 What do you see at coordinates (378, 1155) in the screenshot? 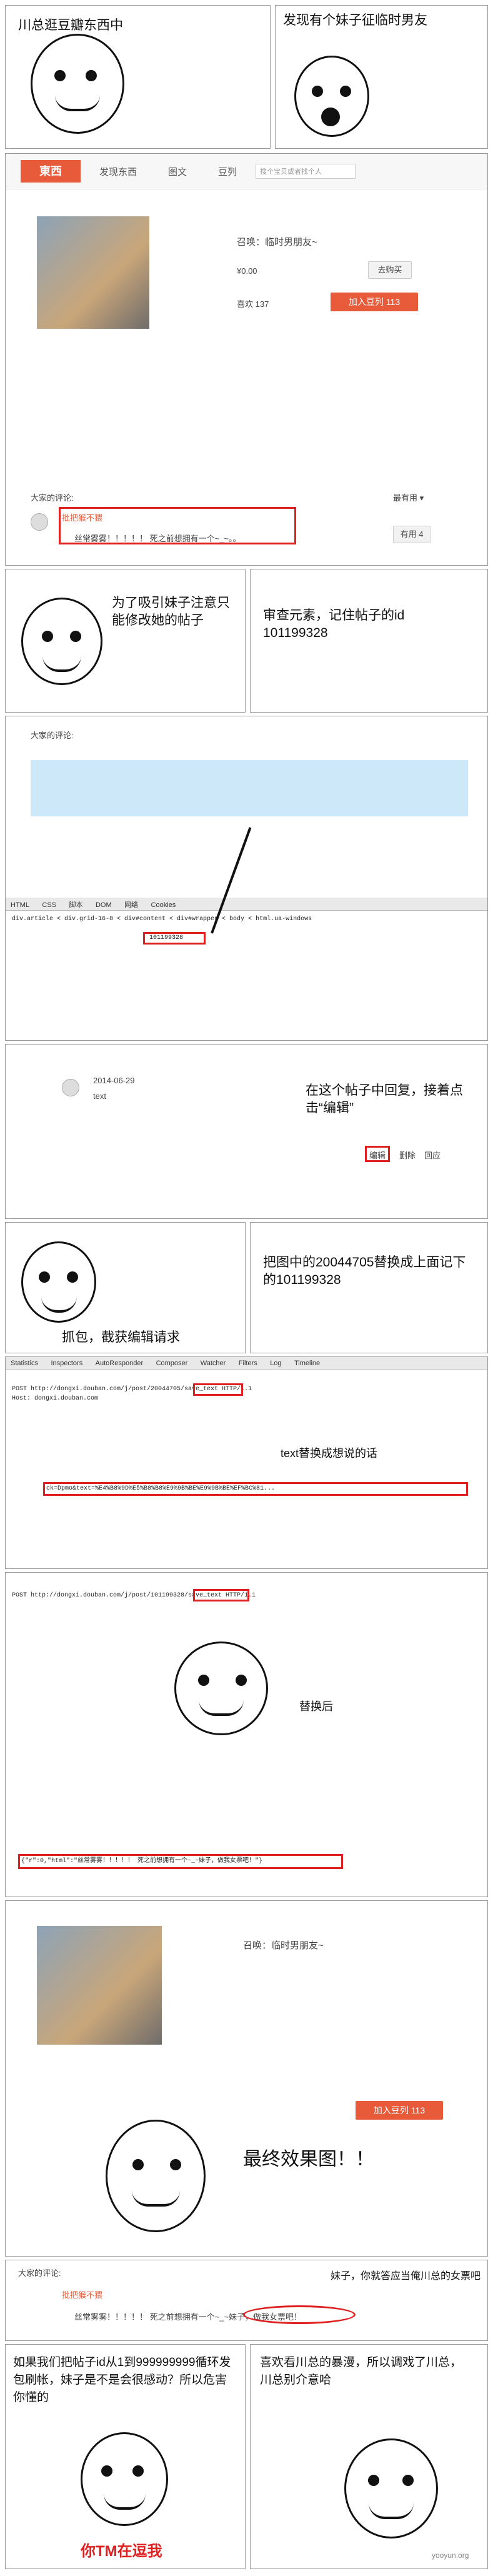
I see `edit-link: 编辑` at bounding box center [378, 1155].